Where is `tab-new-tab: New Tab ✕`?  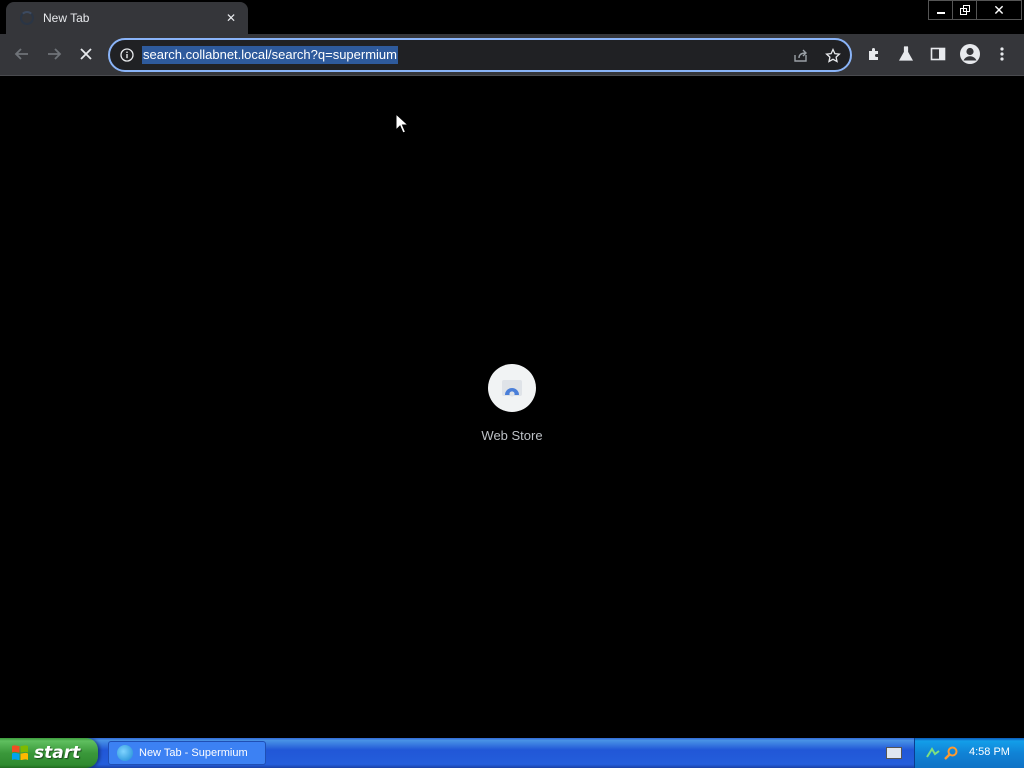 tab-new-tab: New Tab ✕ is located at coordinates (127, 18).